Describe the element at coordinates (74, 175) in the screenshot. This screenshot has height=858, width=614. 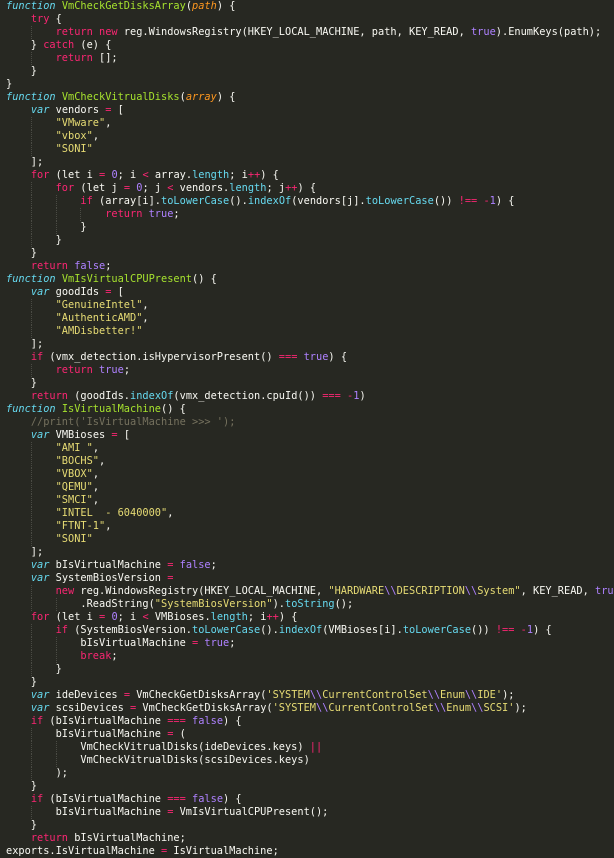
I see `code-token: (let i` at that location.